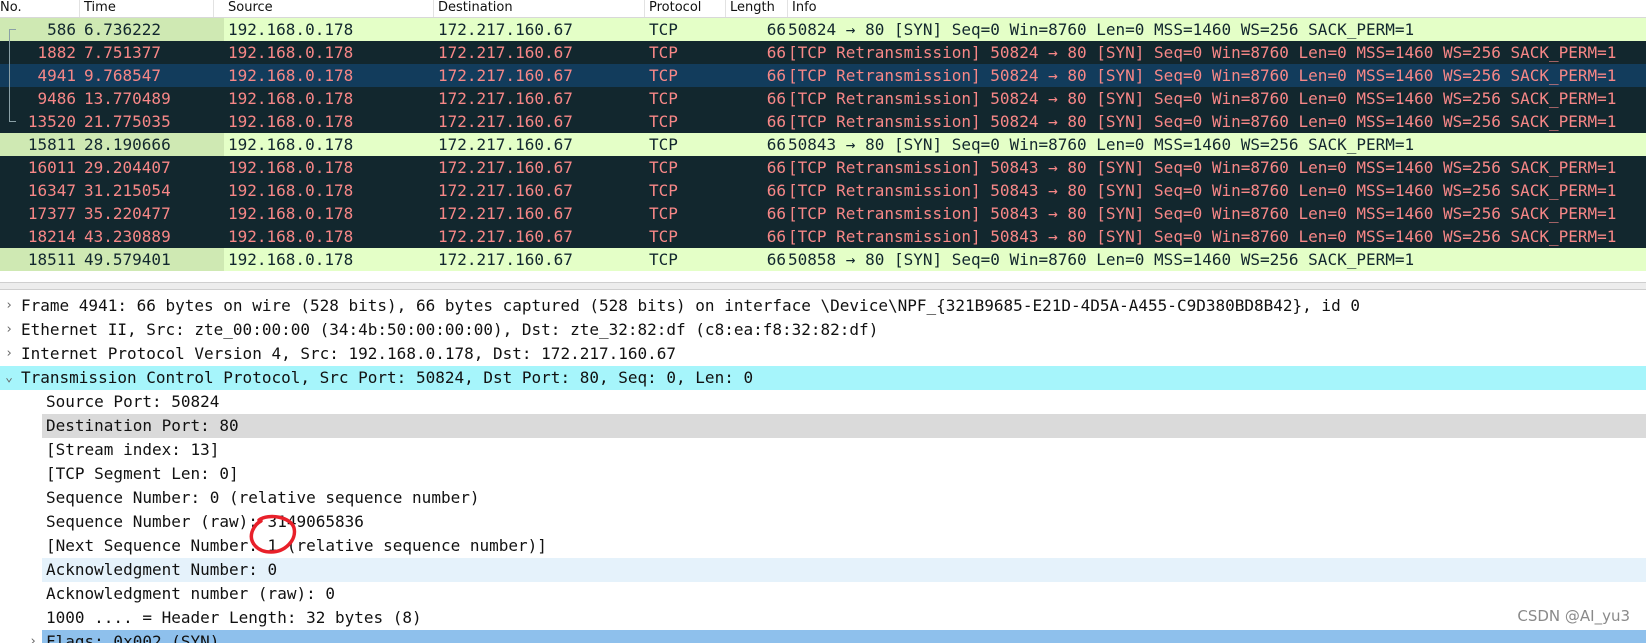 This screenshot has height=643, width=1646. Describe the element at coordinates (823, 426) in the screenshot. I see `detail-tree-item: Destination Port: 80` at that location.